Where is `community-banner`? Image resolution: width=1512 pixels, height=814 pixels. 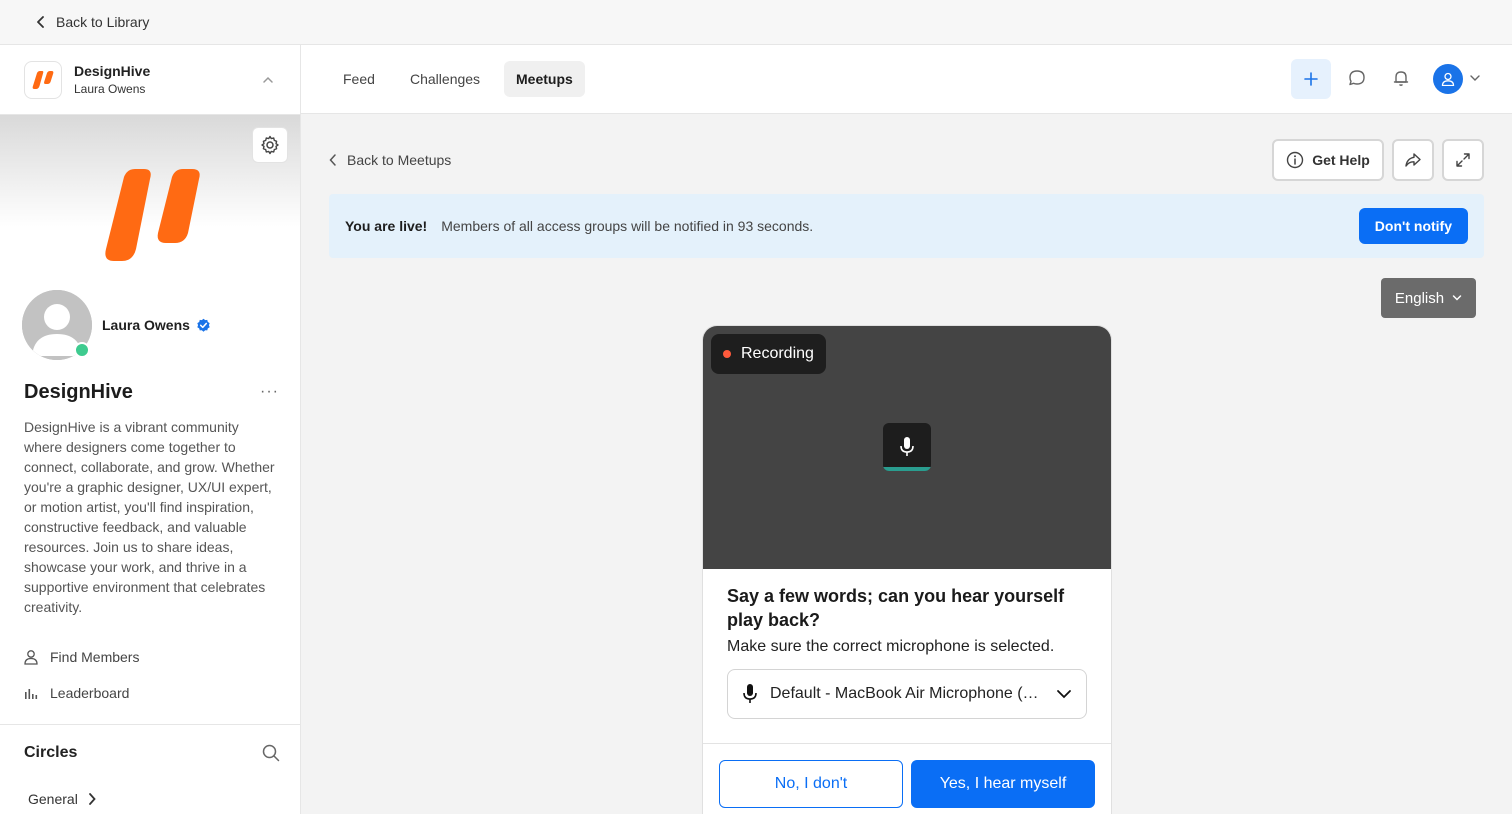
community-banner is located at coordinates (150, 195).